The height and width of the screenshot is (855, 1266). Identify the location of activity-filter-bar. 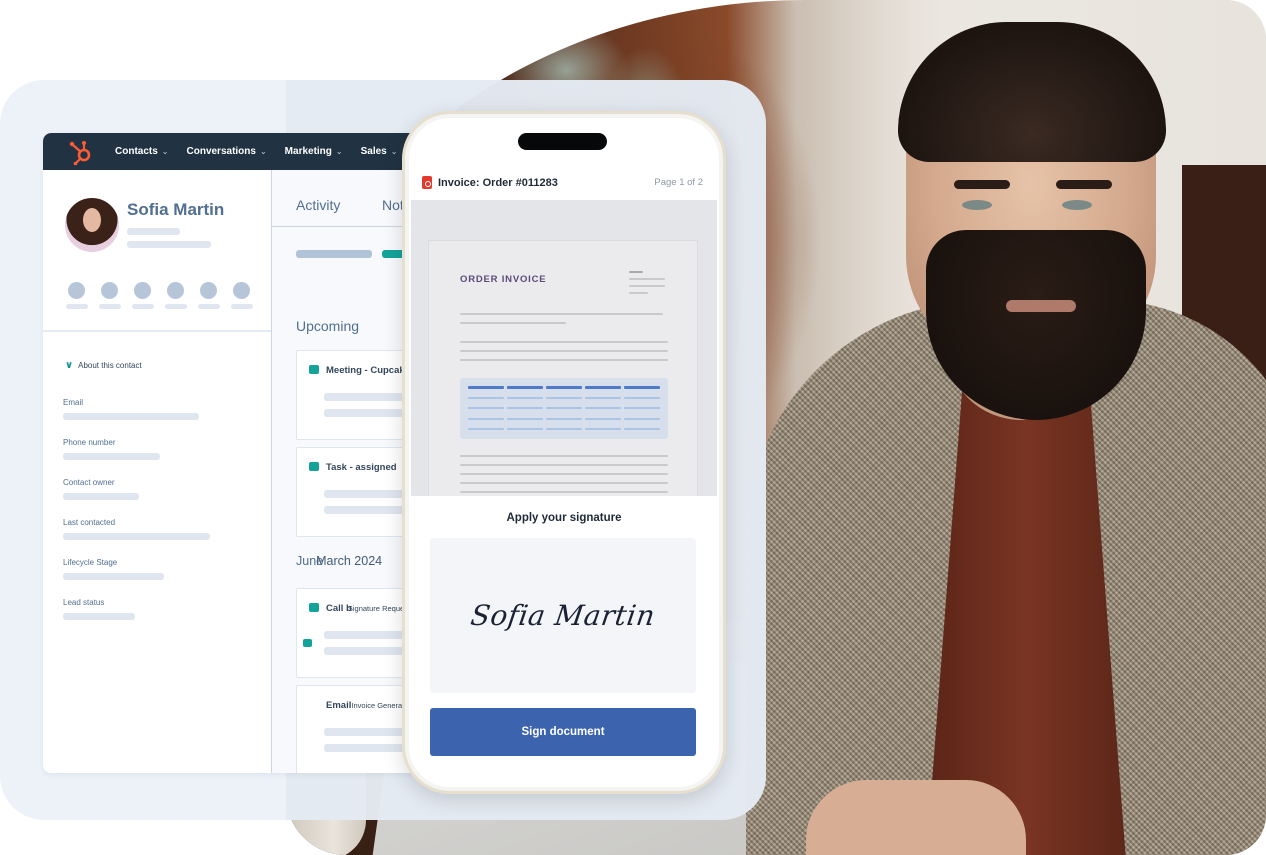
(354, 254).